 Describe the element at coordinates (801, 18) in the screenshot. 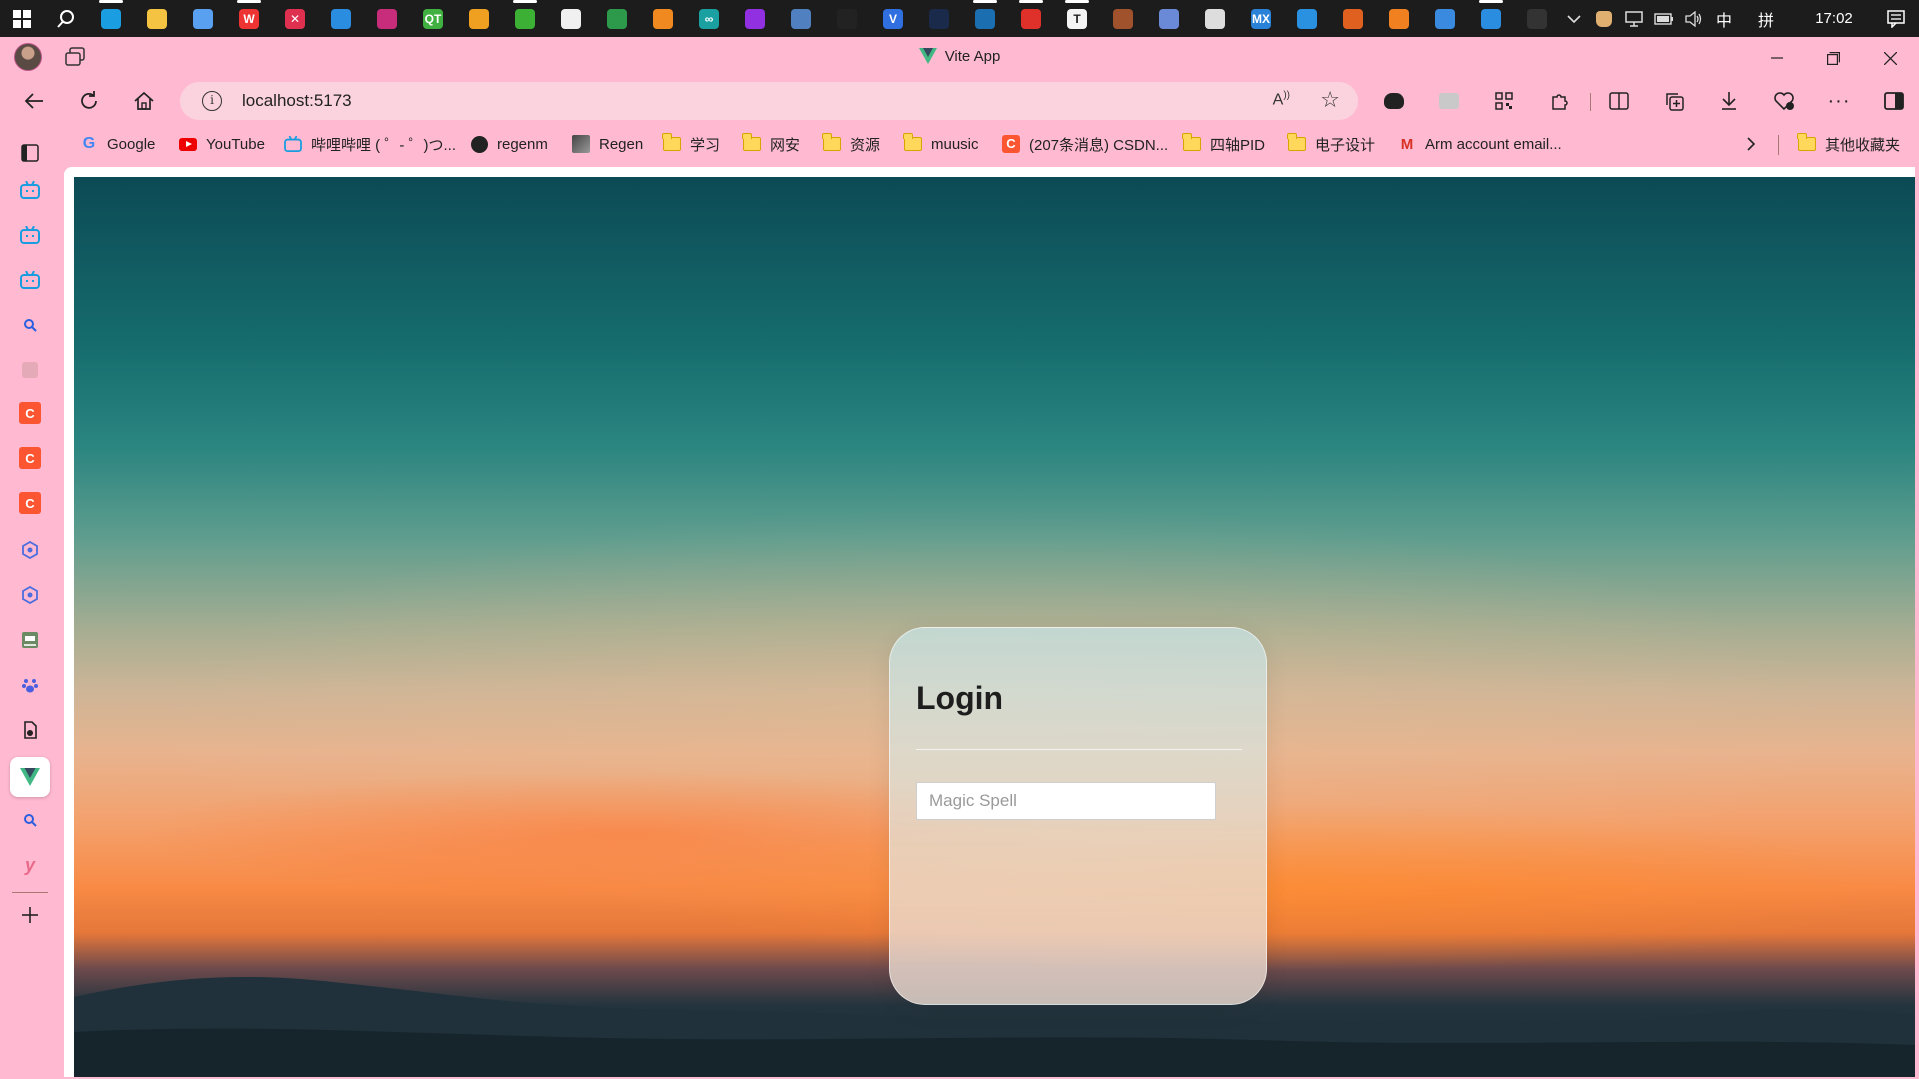

I see `taskbar-app-game` at that location.